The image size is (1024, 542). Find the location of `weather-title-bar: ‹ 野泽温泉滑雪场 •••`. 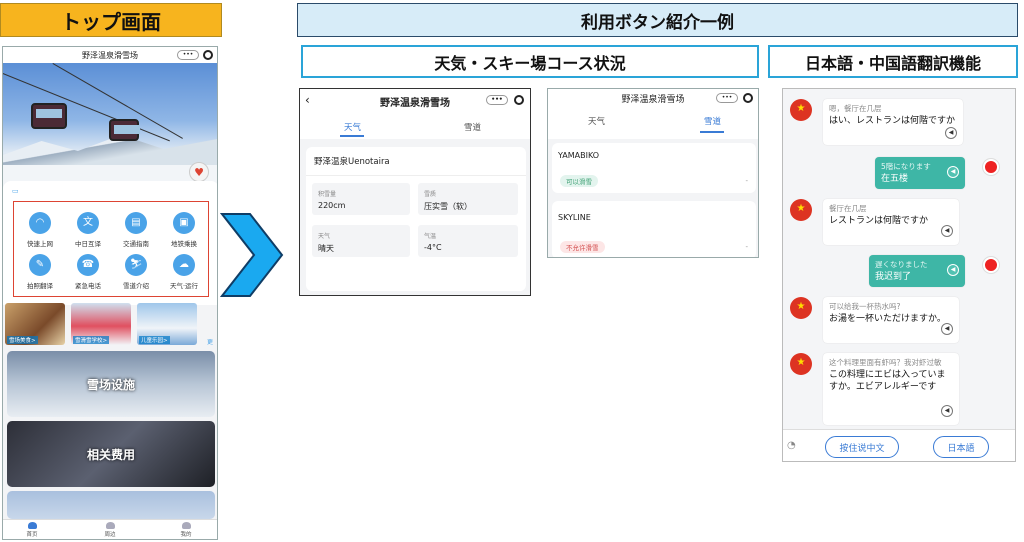

weather-title-bar: ‹ 野泽温泉滑雪场 ••• is located at coordinates (415, 101).